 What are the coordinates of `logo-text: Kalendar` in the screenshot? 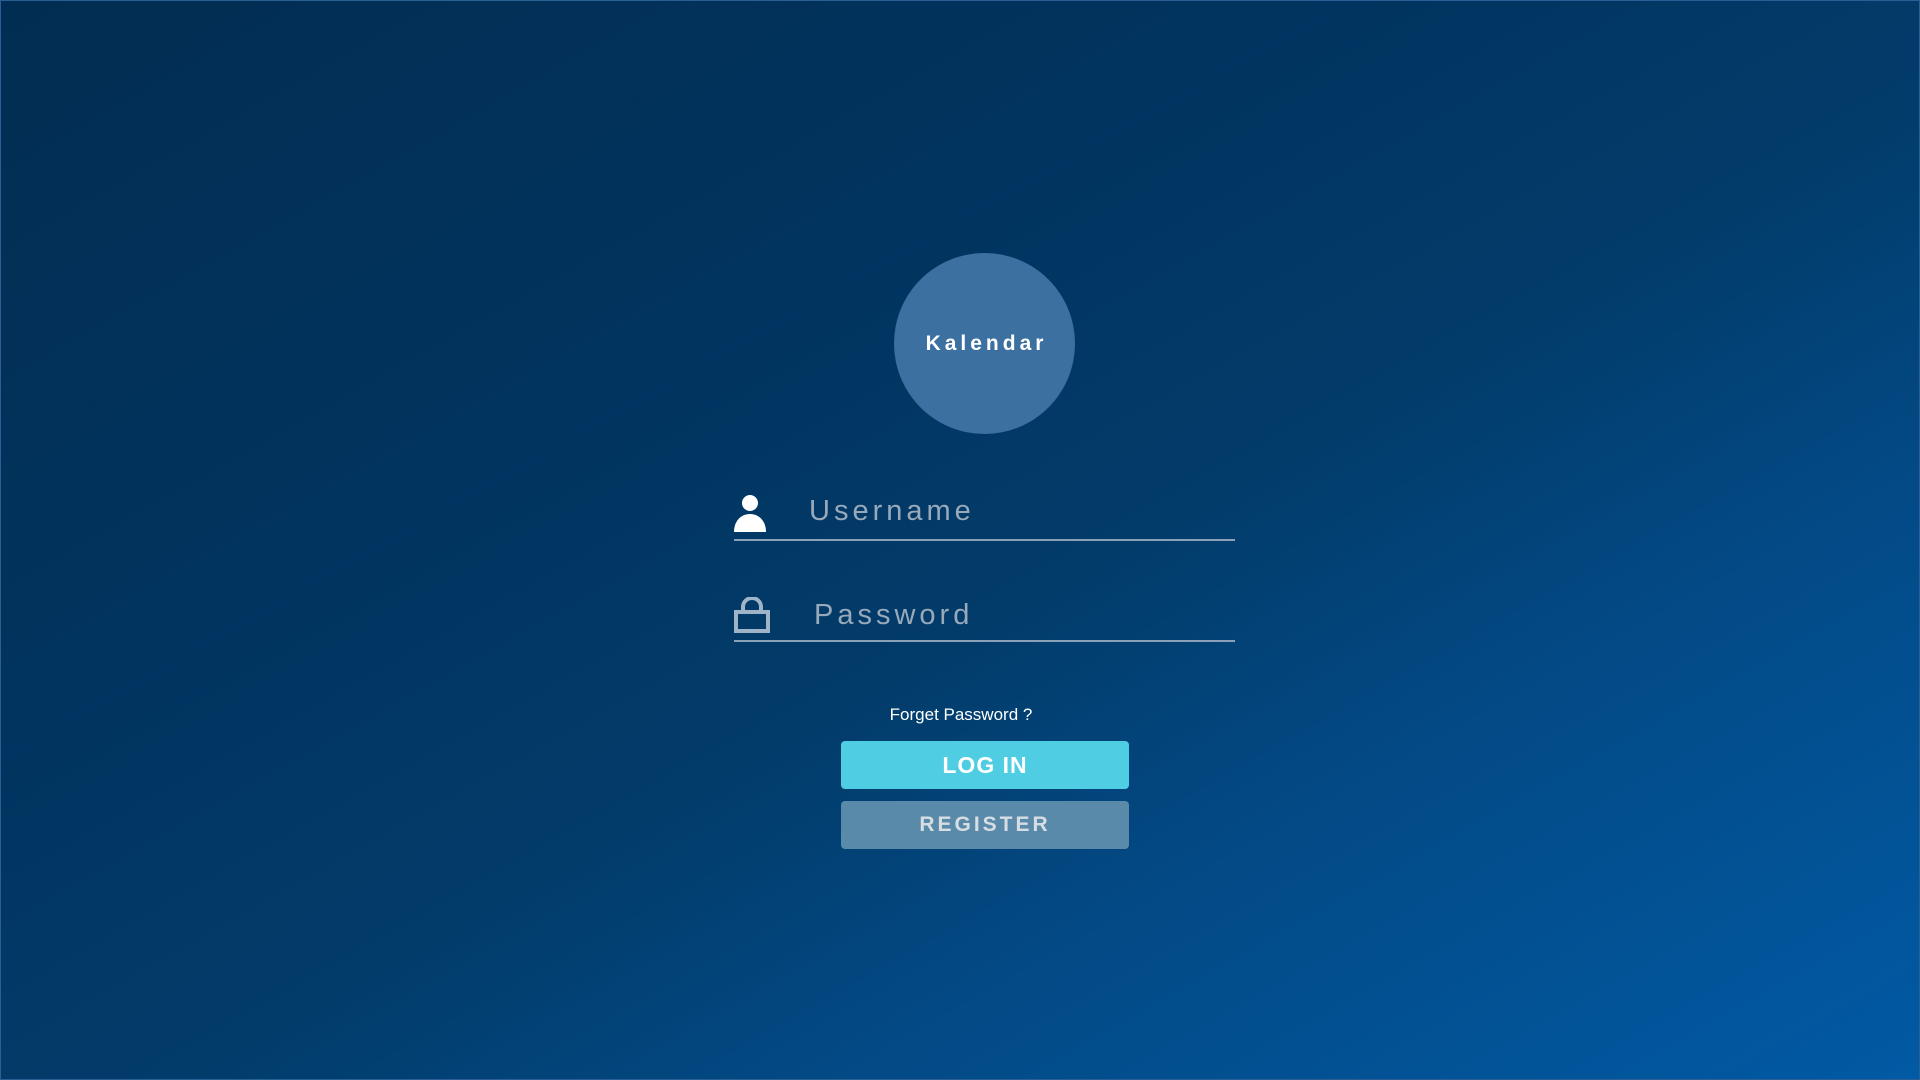 It's located at (986, 343).